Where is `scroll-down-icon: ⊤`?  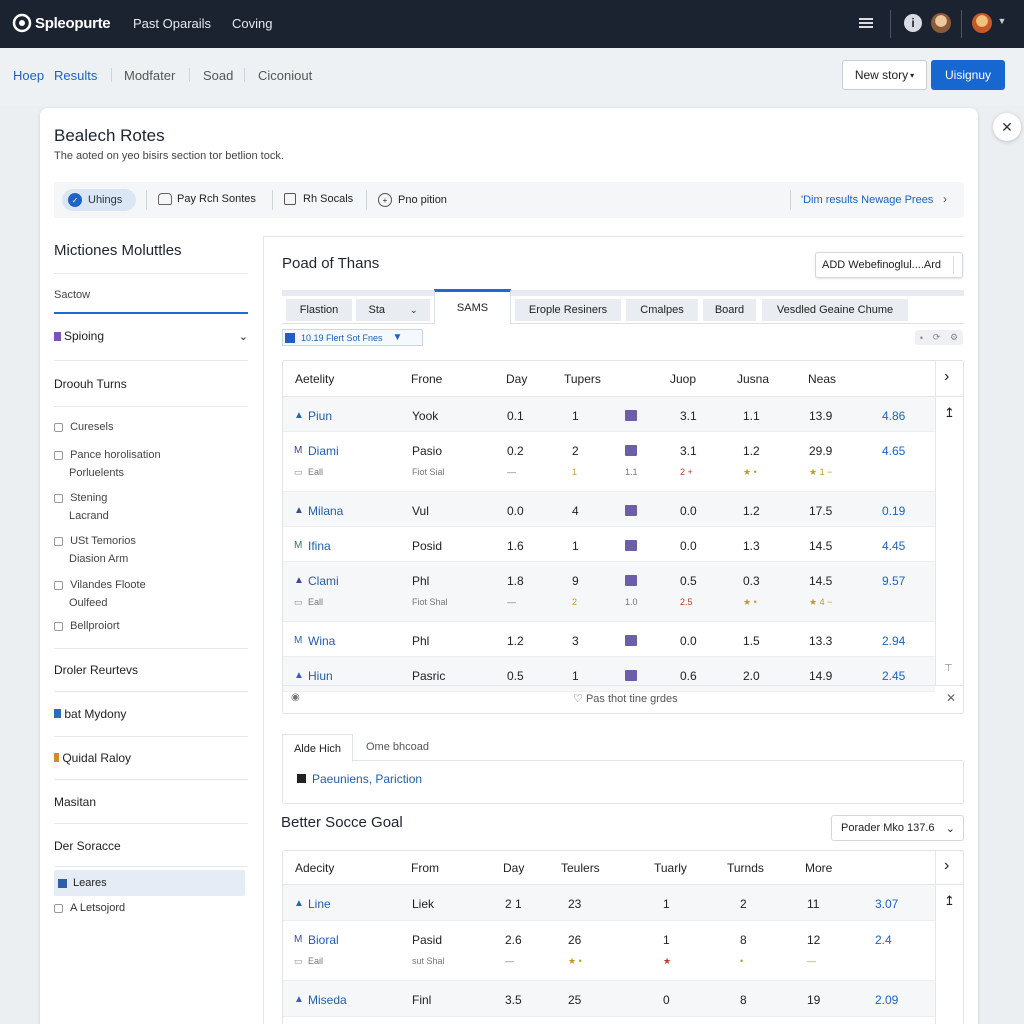
scroll-down-icon: ⊤ is located at coordinates (948, 668).